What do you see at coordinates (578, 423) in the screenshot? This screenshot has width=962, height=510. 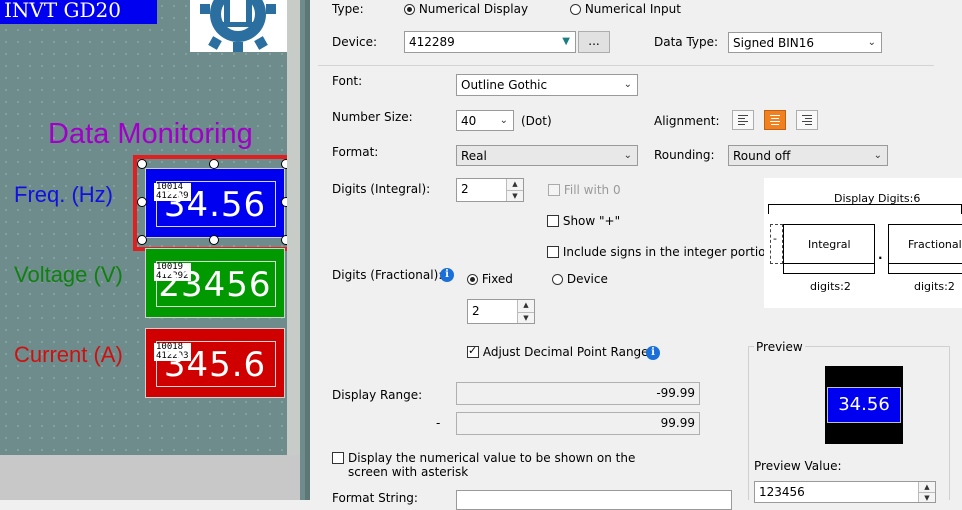 I see `range-max-field: 99.99` at bounding box center [578, 423].